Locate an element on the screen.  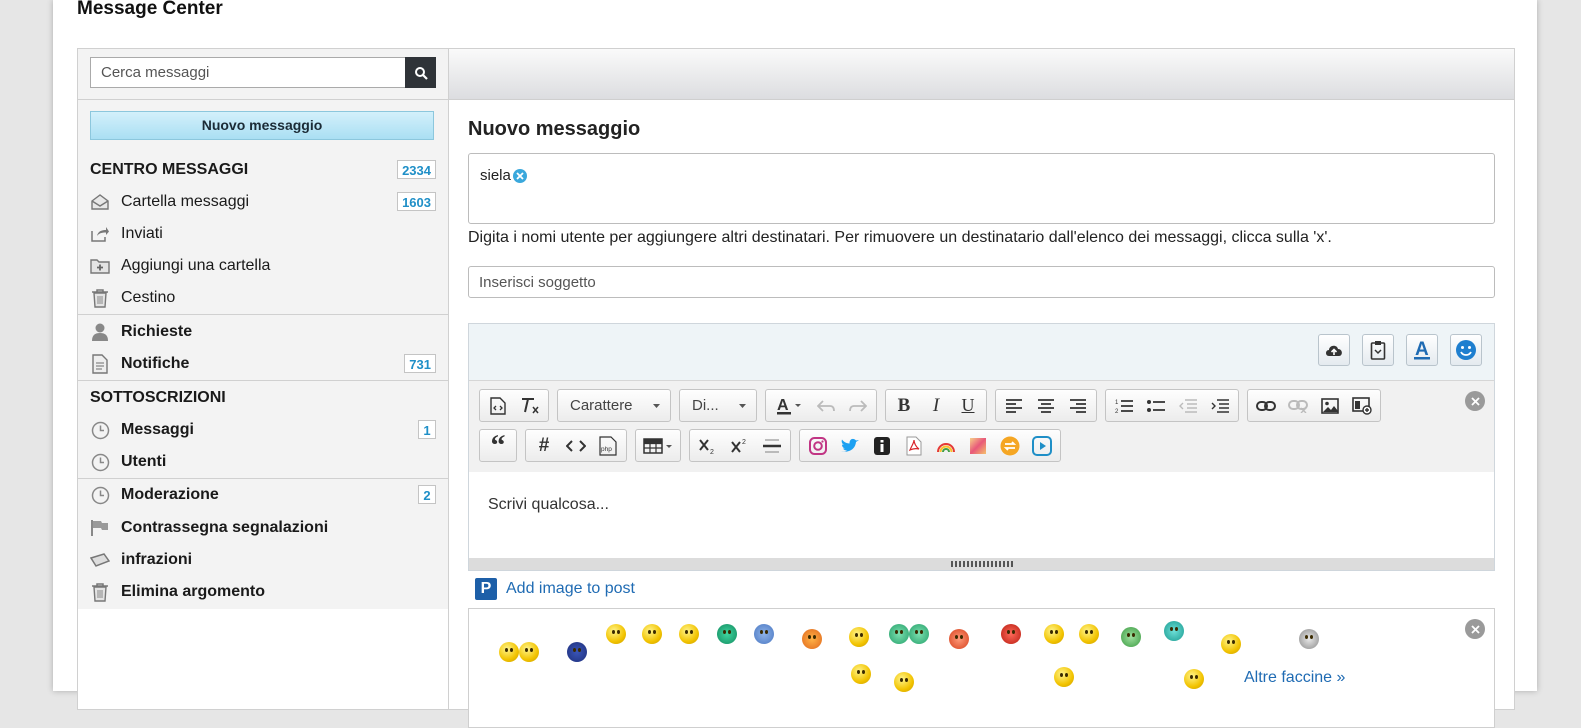
source-button is located at coordinates (498, 406).